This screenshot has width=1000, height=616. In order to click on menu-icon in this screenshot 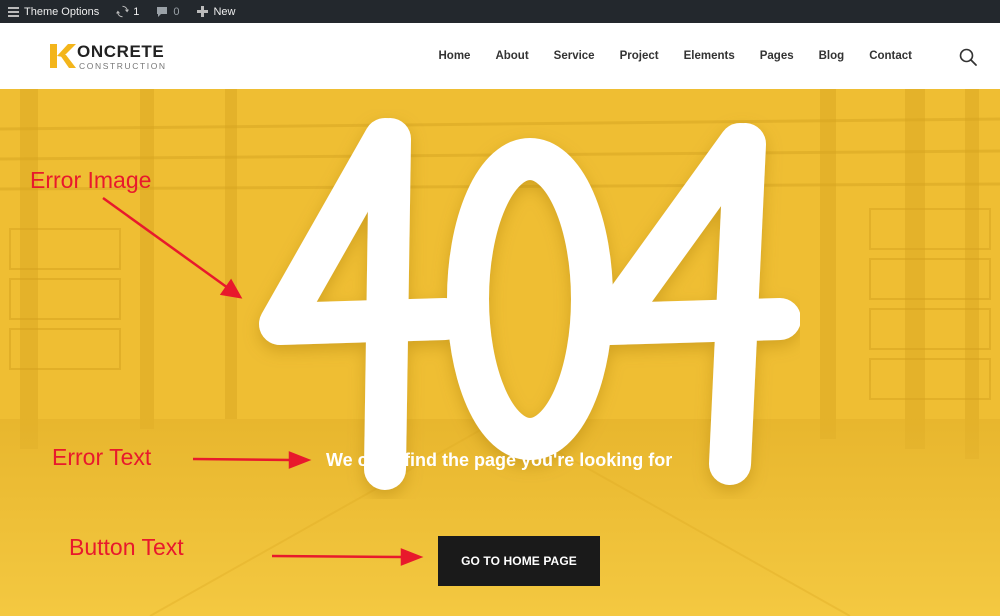, I will do `click(13, 12)`.